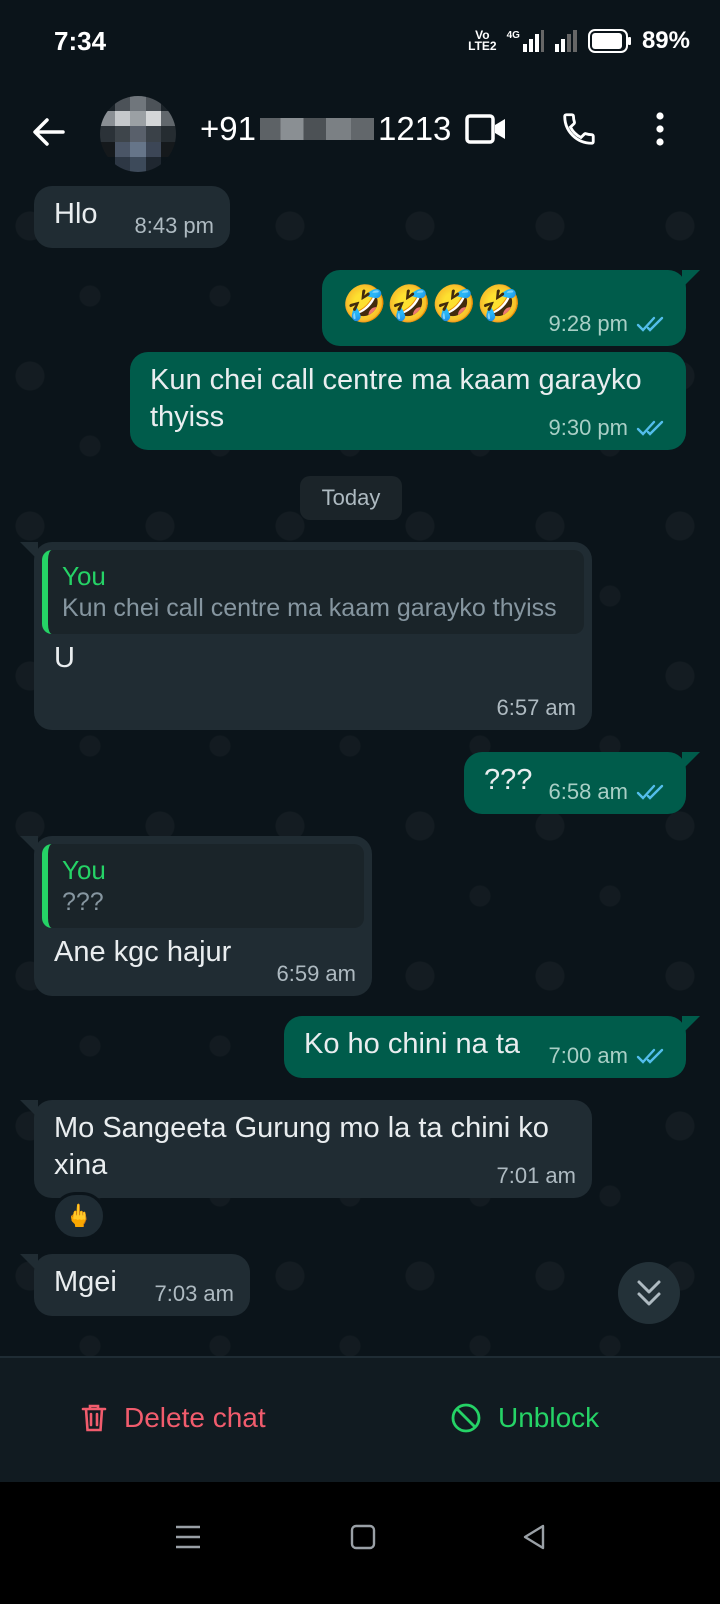 Image resolution: width=720 pixels, height=1604 pixels. Describe the element at coordinates (80, 41) in the screenshot. I see `status-time: 7:34` at that location.